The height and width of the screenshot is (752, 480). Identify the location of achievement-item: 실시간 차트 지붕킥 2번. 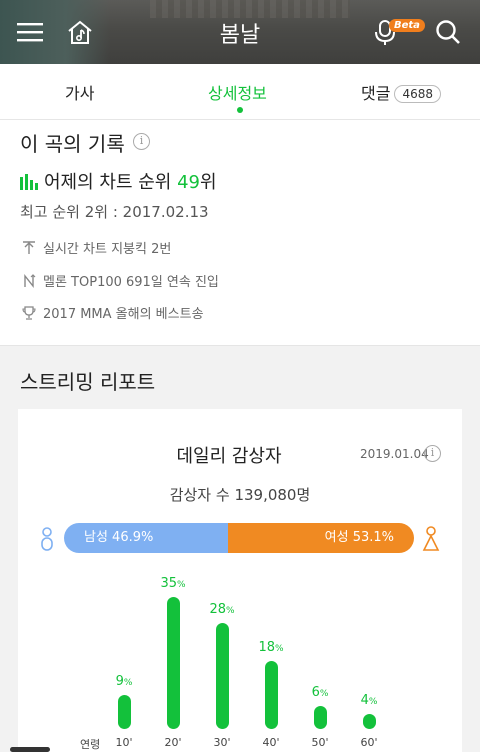
(95, 247).